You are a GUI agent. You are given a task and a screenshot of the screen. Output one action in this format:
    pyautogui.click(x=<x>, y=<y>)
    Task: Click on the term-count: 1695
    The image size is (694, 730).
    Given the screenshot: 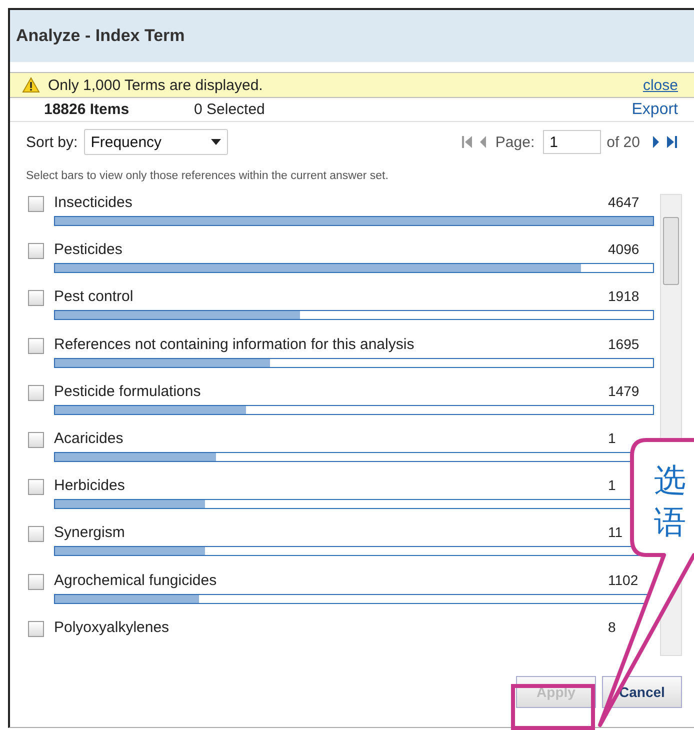 What is the action you would take?
    pyautogui.click(x=624, y=345)
    